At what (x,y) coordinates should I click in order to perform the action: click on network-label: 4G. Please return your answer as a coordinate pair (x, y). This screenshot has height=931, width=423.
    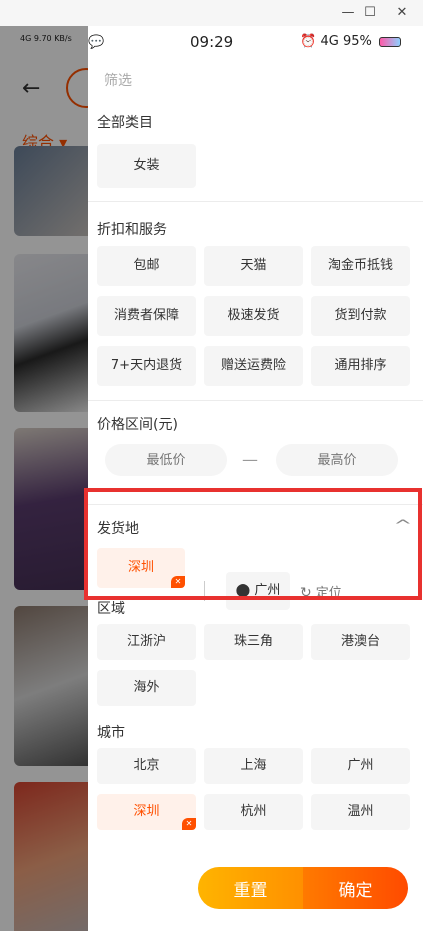
    Looking at the image, I should click on (329, 41).